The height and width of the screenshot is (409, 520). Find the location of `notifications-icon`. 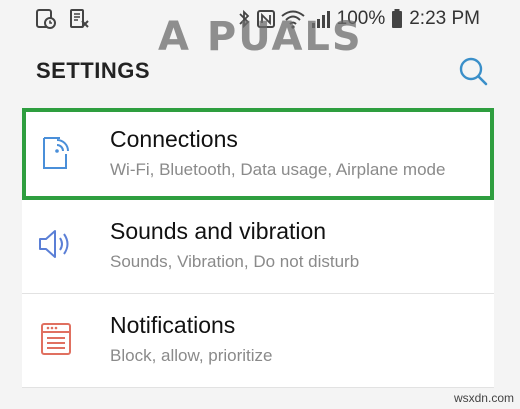

notifications-icon is located at coordinates (56, 338).